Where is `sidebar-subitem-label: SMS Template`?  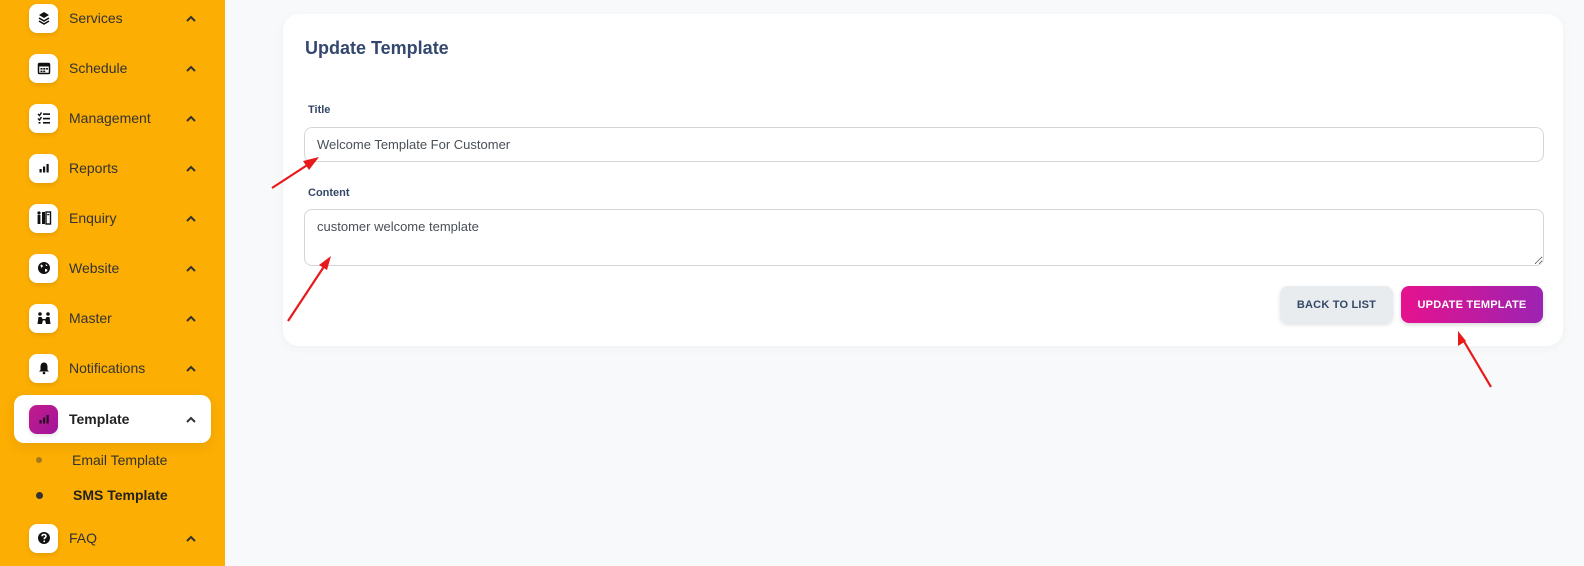 sidebar-subitem-label: SMS Template is located at coordinates (120, 495).